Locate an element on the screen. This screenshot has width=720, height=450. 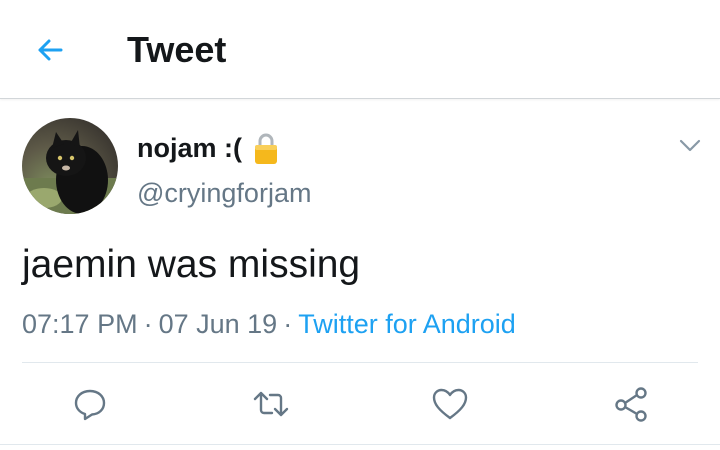
display-name: nojam :( is located at coordinates (189, 148).